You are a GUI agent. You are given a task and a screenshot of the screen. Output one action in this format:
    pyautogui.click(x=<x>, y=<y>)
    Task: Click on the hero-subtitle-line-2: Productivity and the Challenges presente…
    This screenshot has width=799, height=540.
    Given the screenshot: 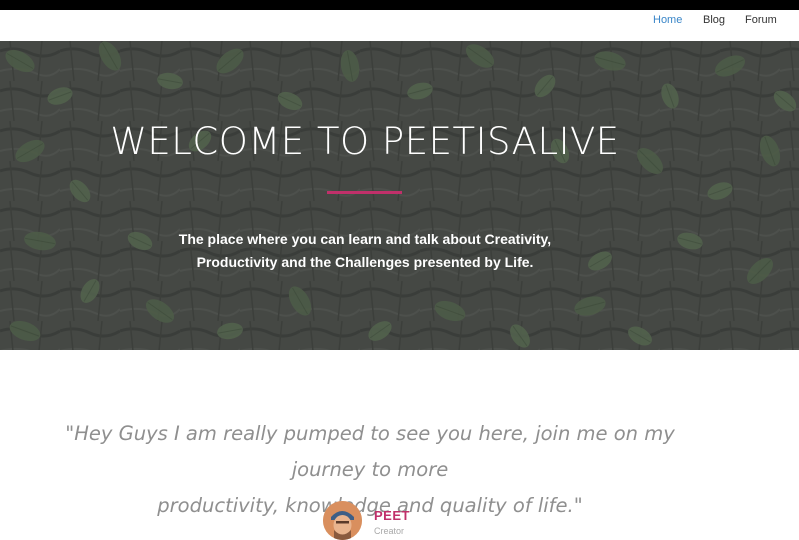 What is the action you would take?
    pyautogui.click(x=365, y=262)
    